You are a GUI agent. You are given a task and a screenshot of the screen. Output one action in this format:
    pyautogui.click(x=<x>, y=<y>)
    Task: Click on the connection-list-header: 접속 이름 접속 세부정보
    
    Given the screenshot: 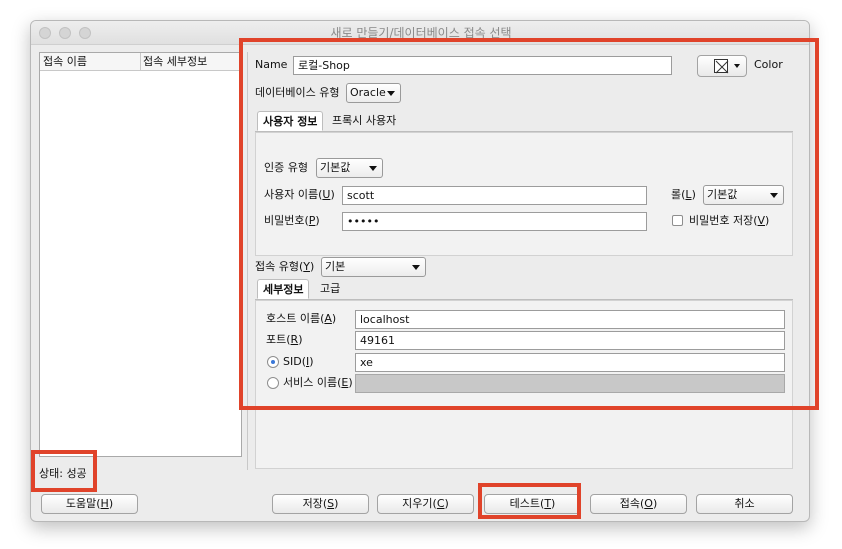 What is the action you would take?
    pyautogui.click(x=140, y=62)
    